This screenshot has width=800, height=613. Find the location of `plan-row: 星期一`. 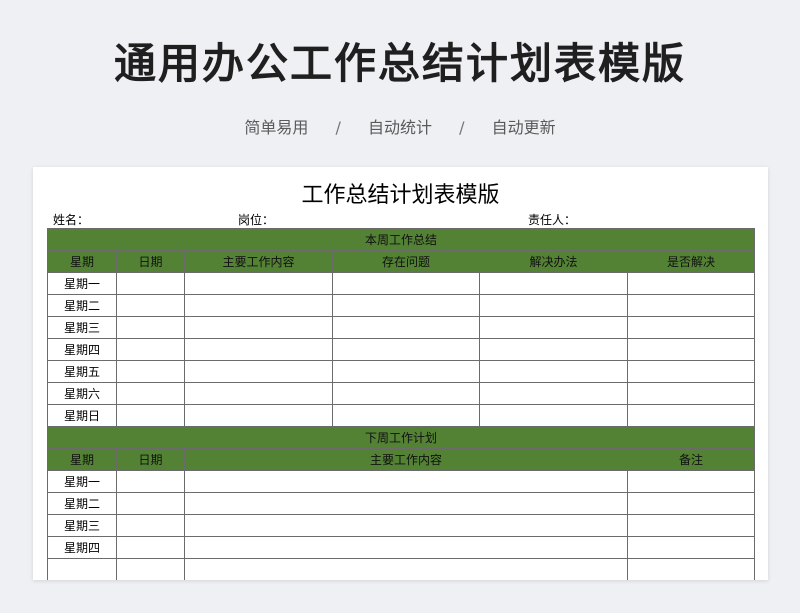

plan-row: 星期一 is located at coordinates (401, 481).